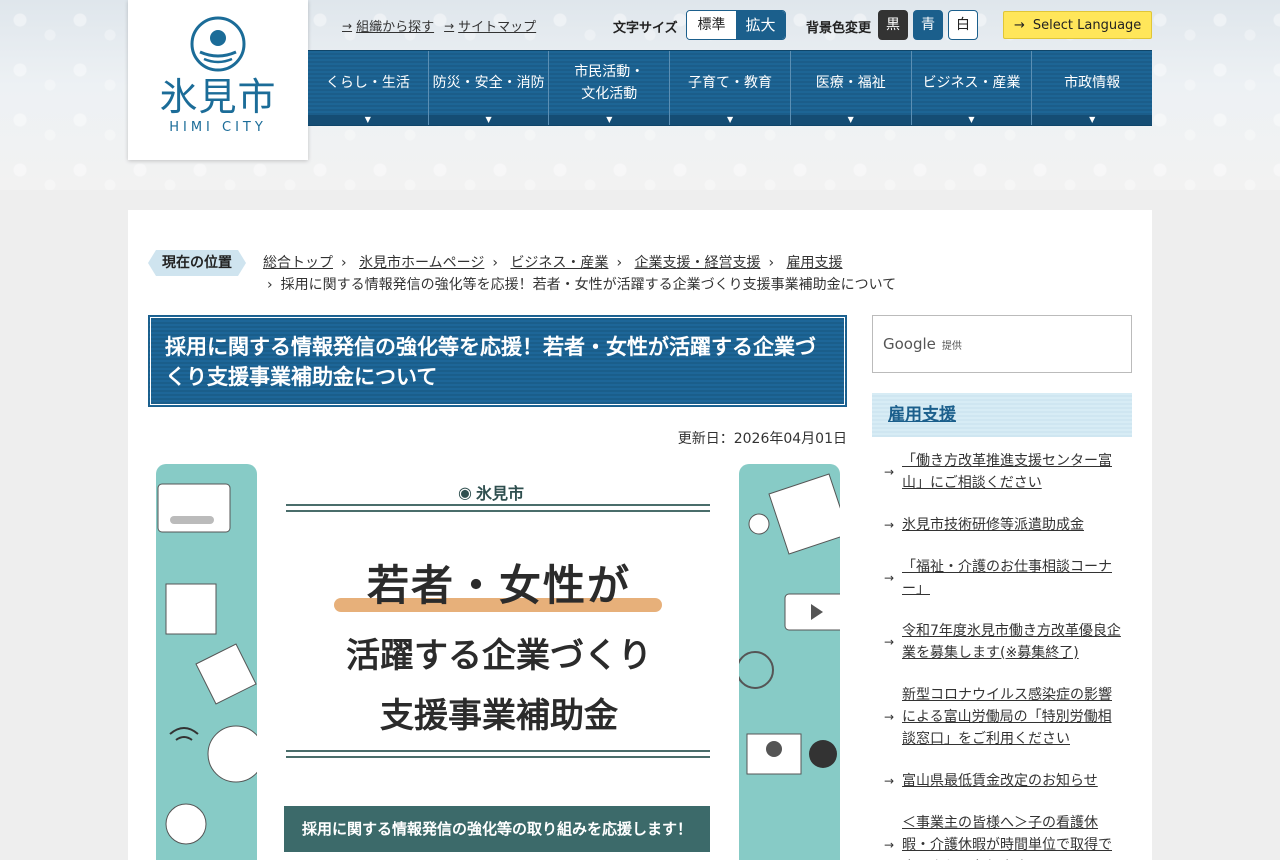 This screenshot has width=1280, height=860. What do you see at coordinates (788, 624) in the screenshot?
I see `remote-work-illustration-icon` at bounding box center [788, 624].